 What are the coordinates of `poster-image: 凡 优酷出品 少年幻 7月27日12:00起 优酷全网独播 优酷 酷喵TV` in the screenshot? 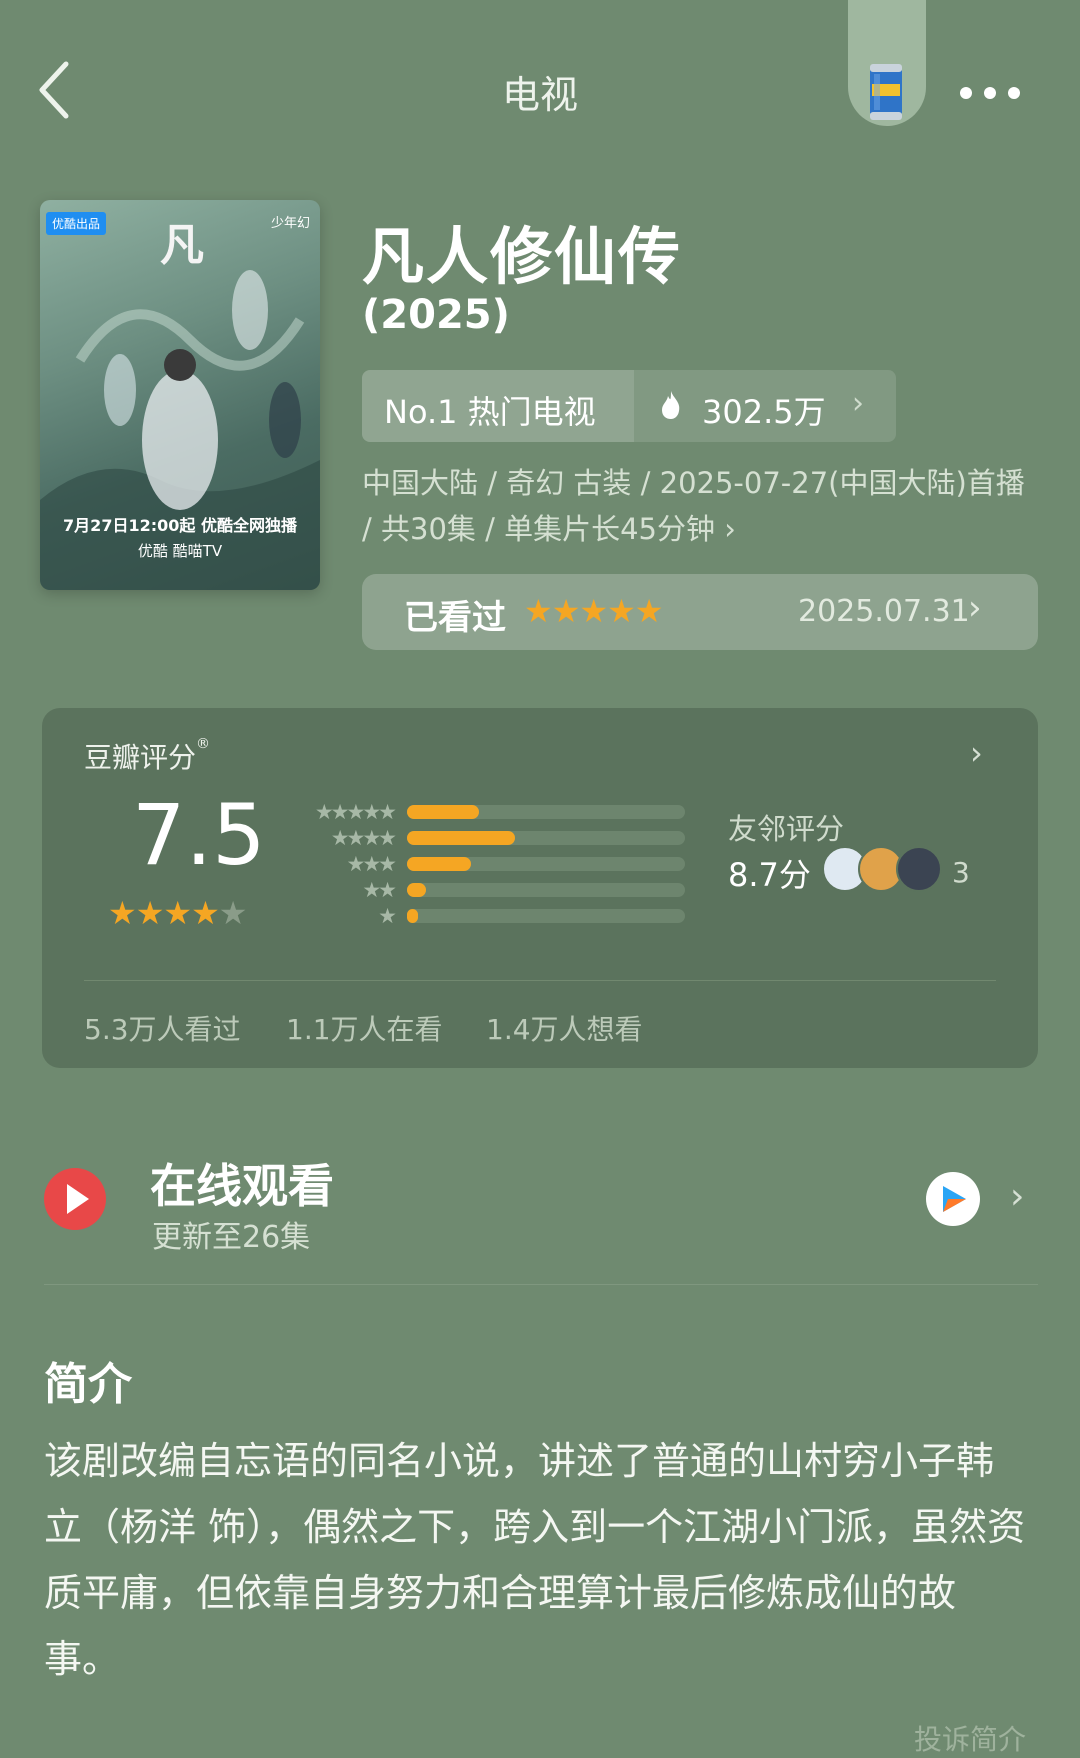 It's located at (180, 395).